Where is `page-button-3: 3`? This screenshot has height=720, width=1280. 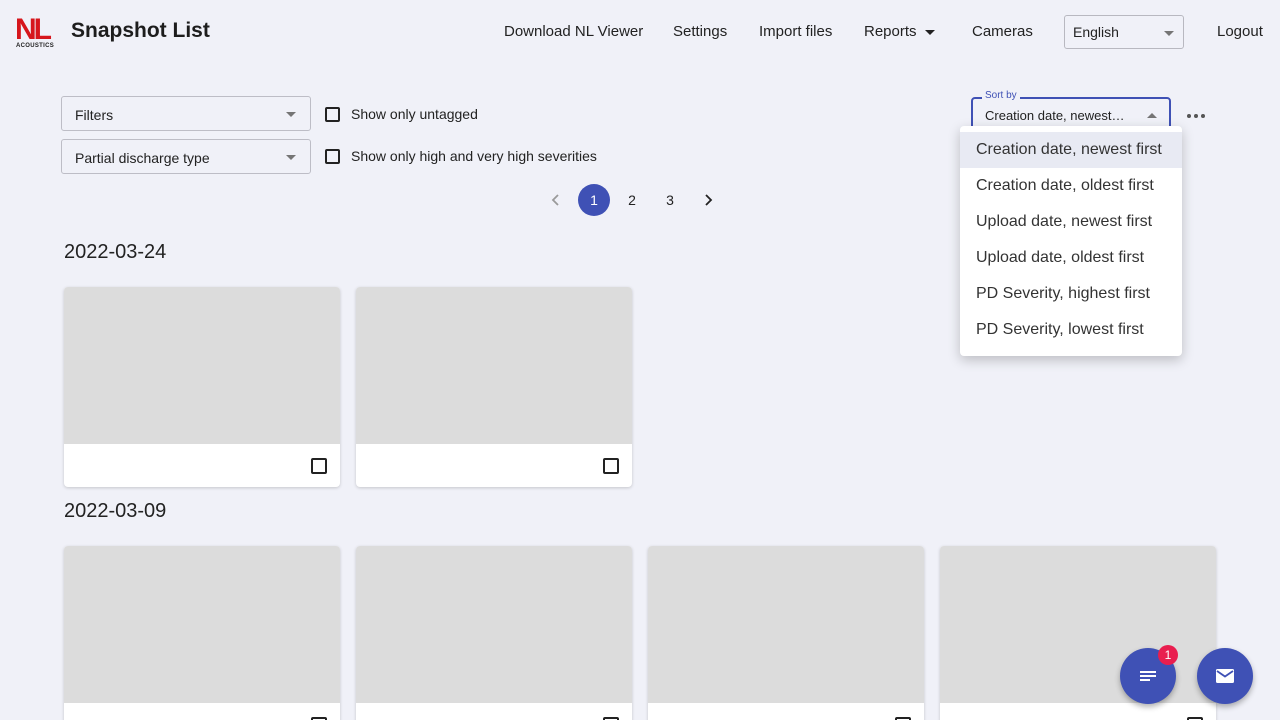 page-button-3: 3 is located at coordinates (670, 200).